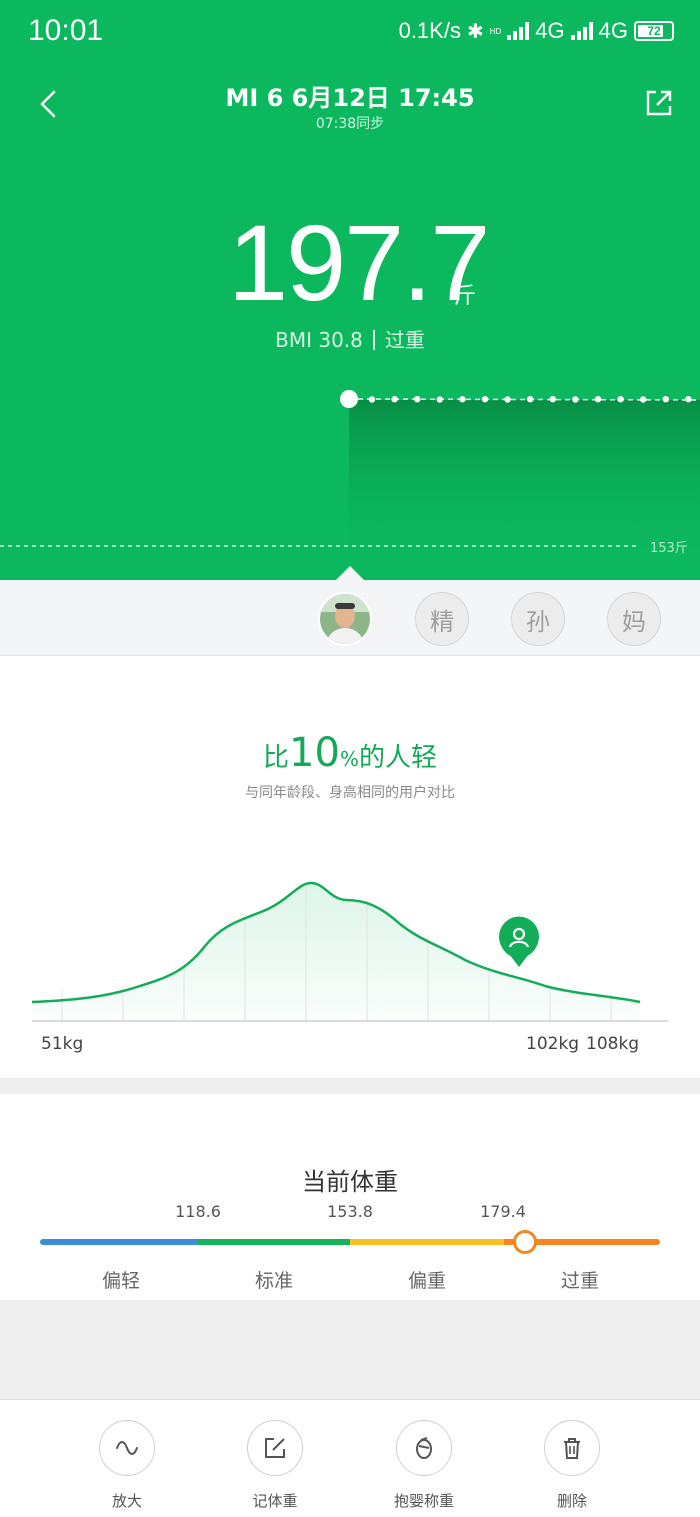 The image size is (700, 1517). What do you see at coordinates (350, 1211) in the screenshot?
I see `threshold-2: 153.8` at bounding box center [350, 1211].